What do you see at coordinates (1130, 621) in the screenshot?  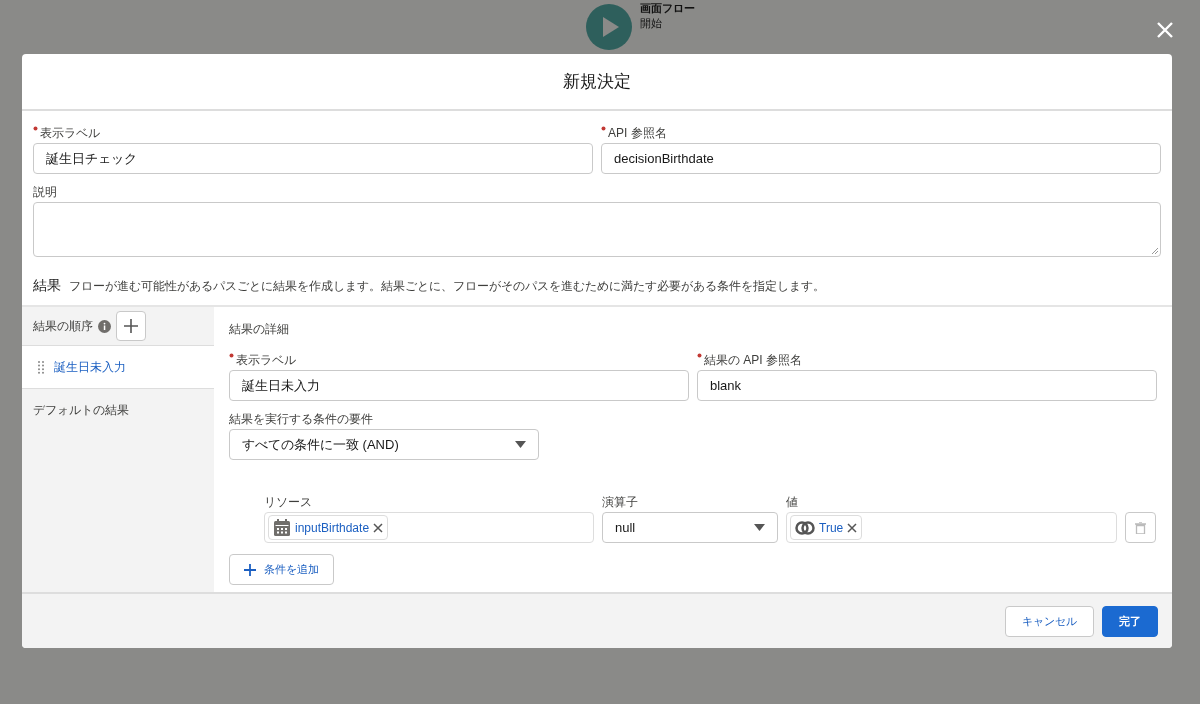 I see `footer-button: 完了` at bounding box center [1130, 621].